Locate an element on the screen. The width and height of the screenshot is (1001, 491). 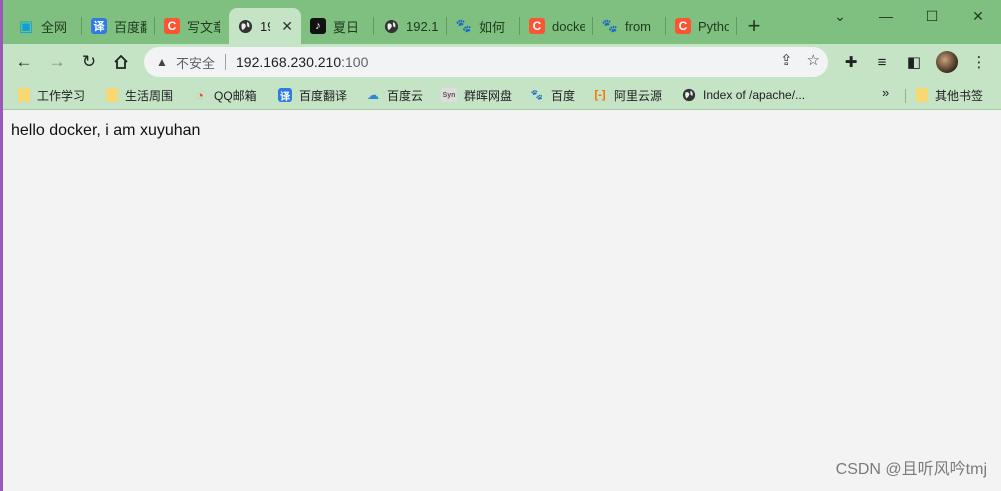
tab-baidu-translate: 译 百度翻 is located at coordinates (119, 26).